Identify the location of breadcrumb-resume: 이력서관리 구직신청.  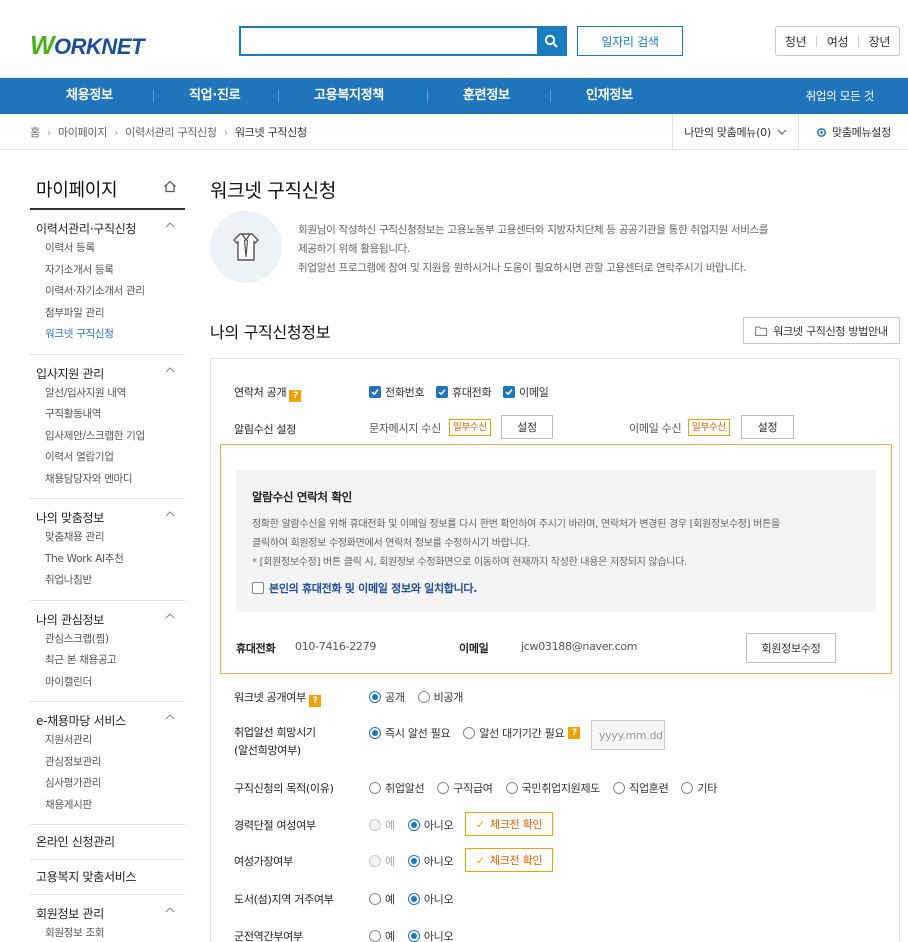
(171, 132).